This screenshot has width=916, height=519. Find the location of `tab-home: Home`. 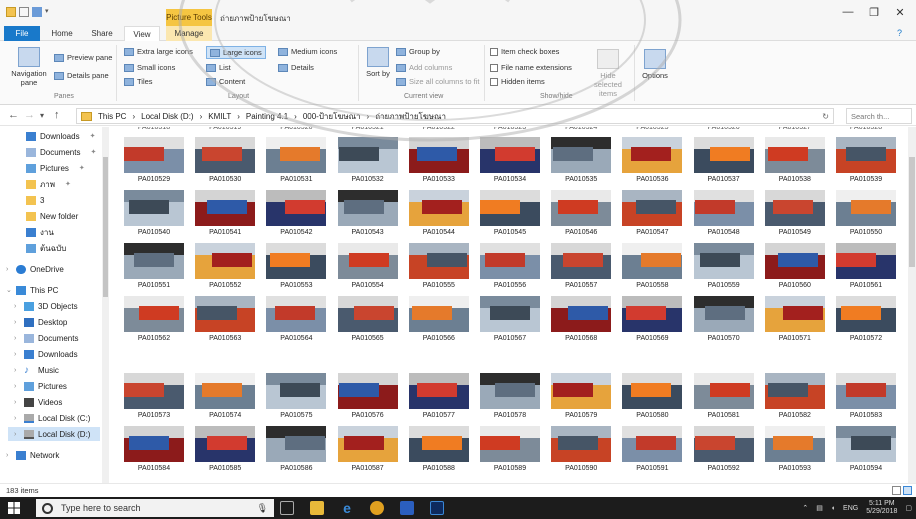

tab-home: Home is located at coordinates (62, 33).